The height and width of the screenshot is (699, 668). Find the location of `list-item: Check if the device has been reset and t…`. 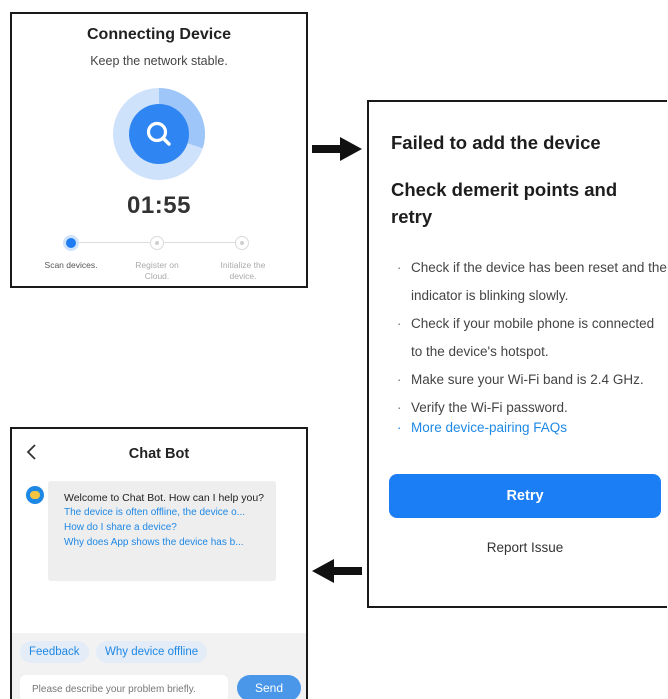

list-item: Check if the device has been reset and t… is located at coordinates (532, 282).